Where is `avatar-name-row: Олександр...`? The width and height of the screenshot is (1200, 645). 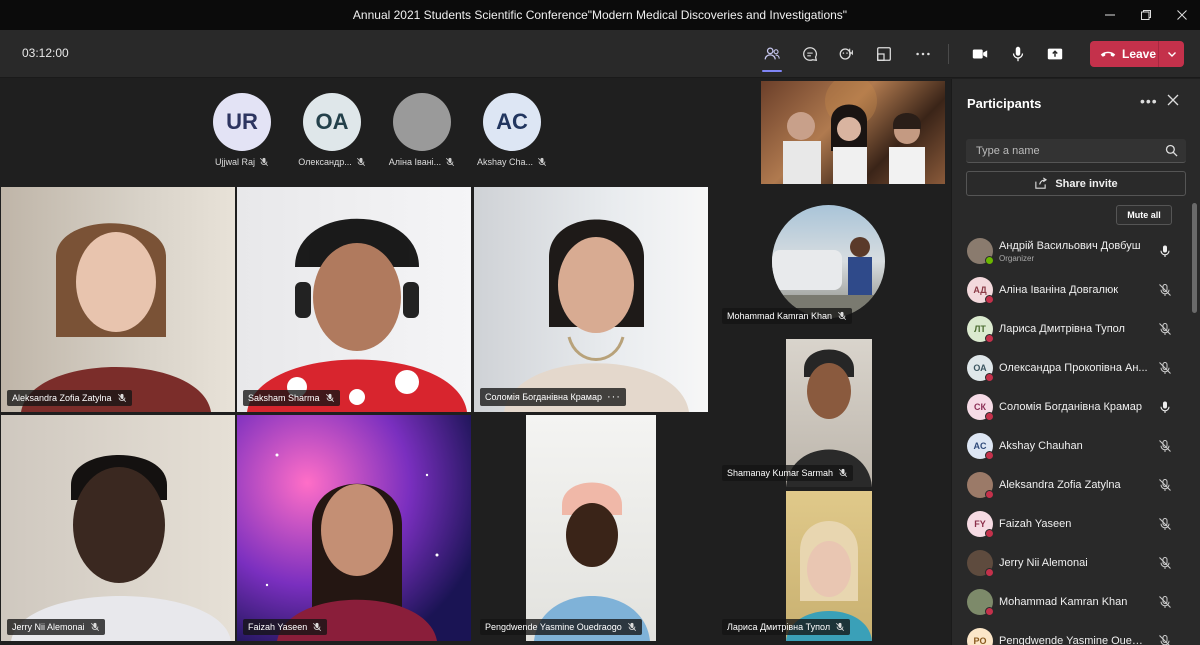
avatar-name-row: Олександр... is located at coordinates (332, 162).